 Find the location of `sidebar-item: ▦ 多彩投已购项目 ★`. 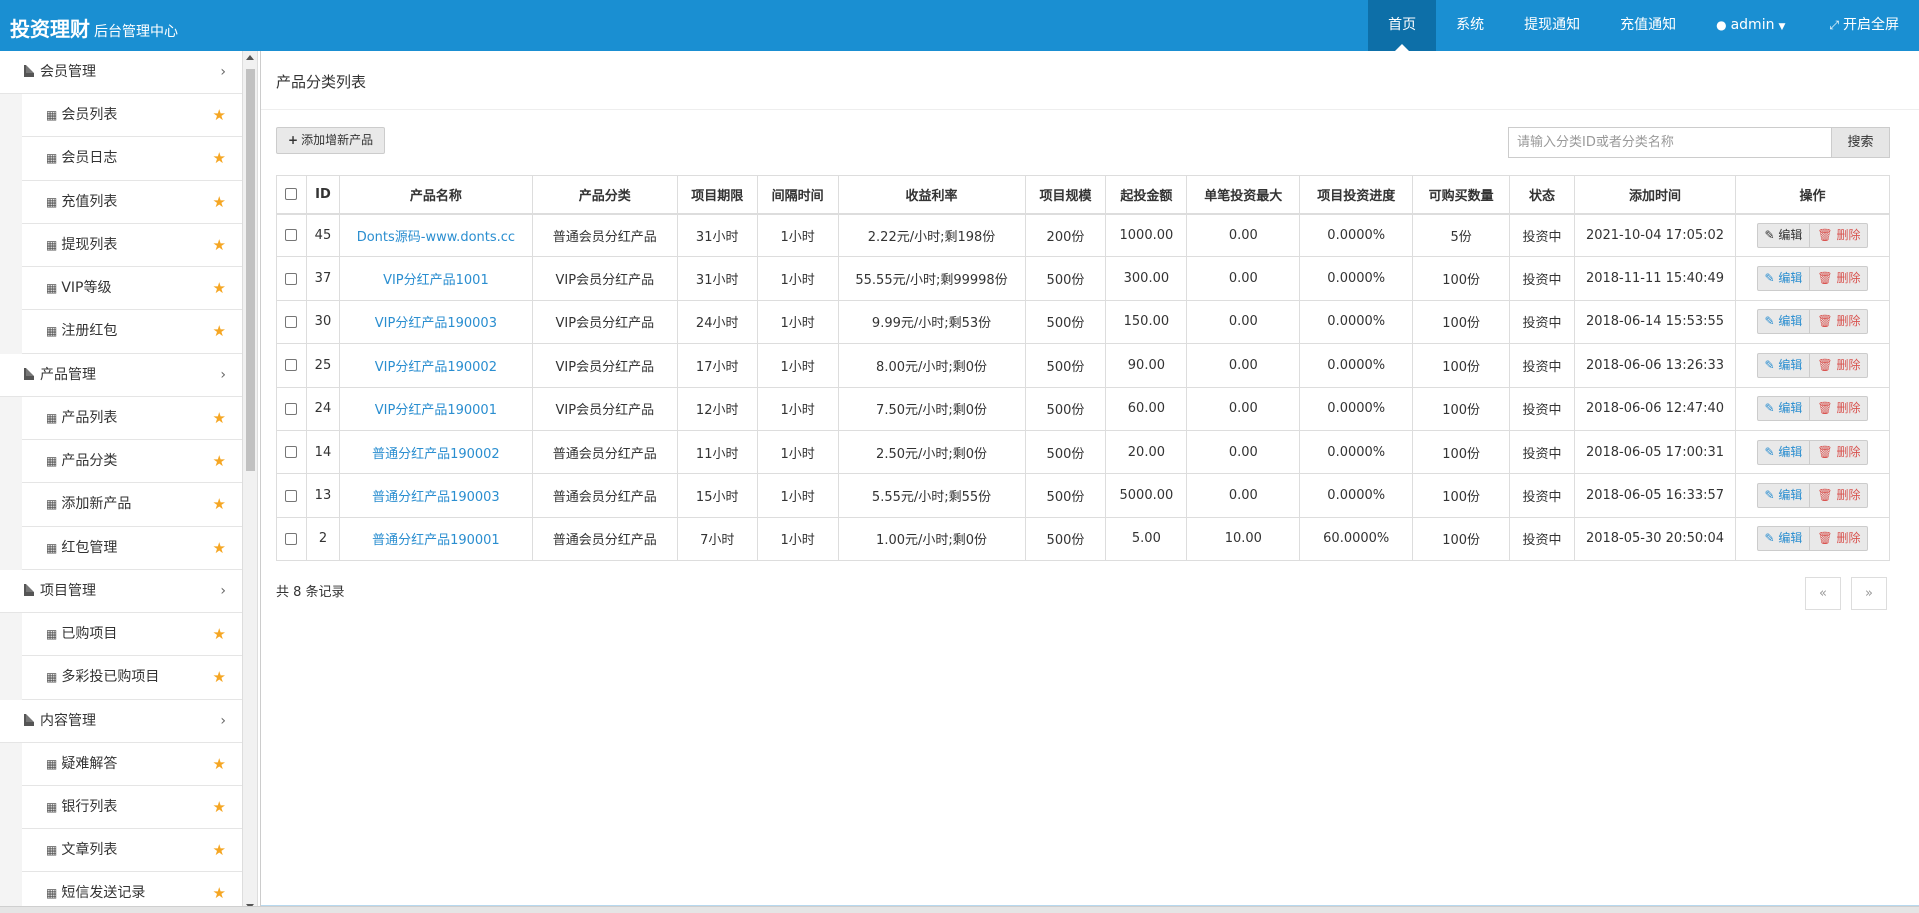

sidebar-item: ▦ 多彩投已购项目 ★ is located at coordinates (132, 678).